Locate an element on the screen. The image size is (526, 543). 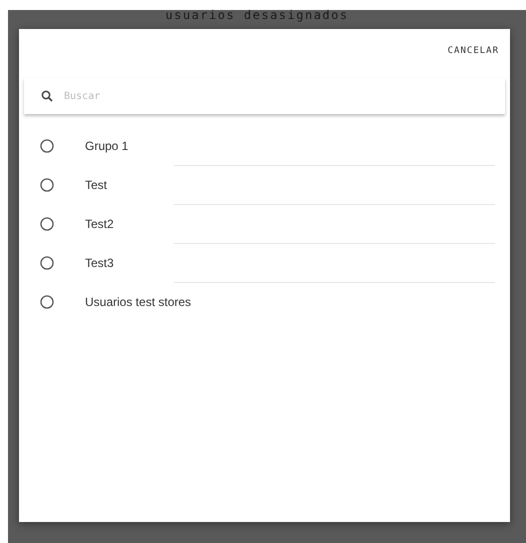
search-icon is located at coordinates (47, 96).